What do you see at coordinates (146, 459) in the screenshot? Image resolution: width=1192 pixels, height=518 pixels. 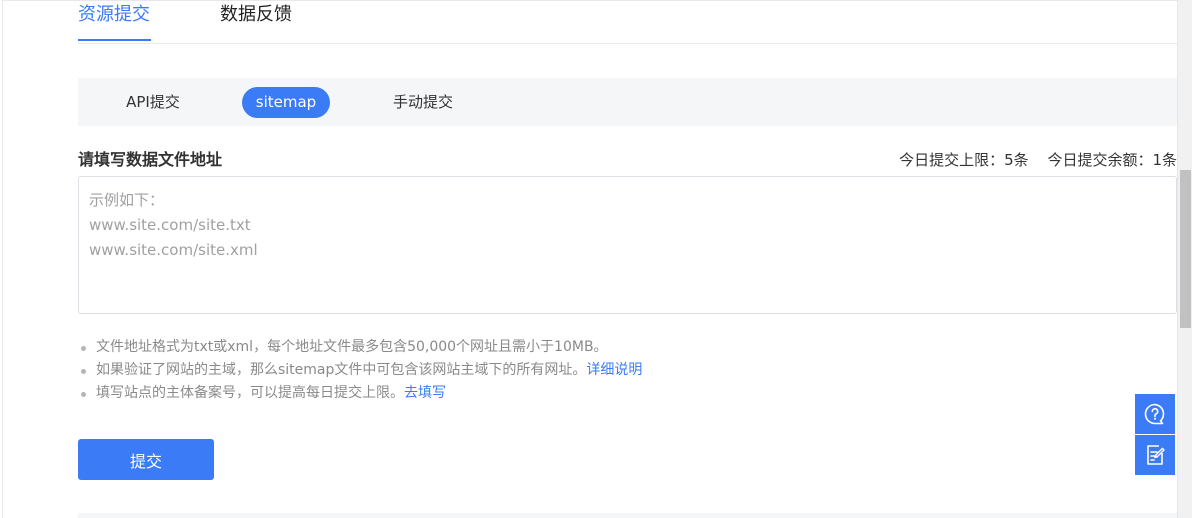 I see `submit-button: 提交` at bounding box center [146, 459].